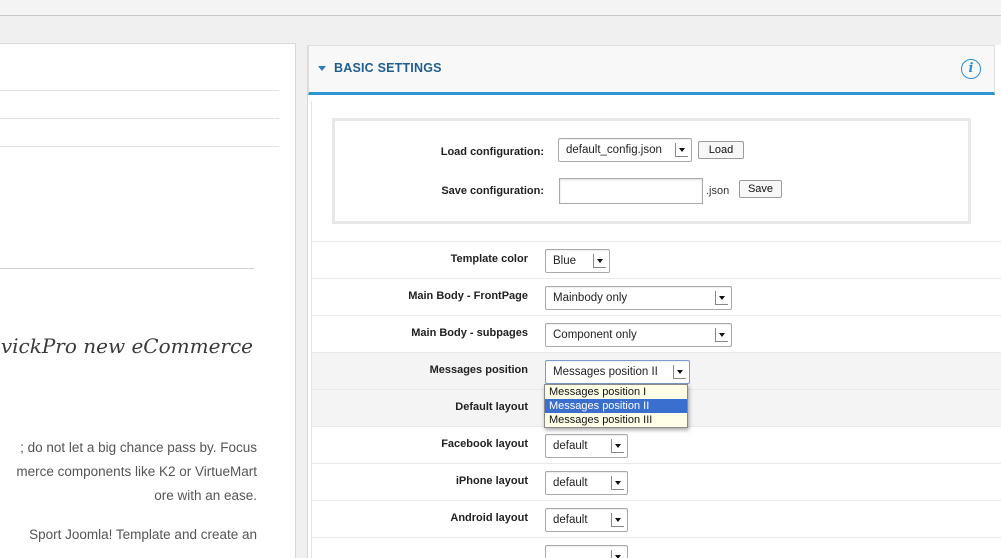 The image size is (1001, 558). What do you see at coordinates (478, 370) in the screenshot?
I see `setting-label: Messages position` at bounding box center [478, 370].